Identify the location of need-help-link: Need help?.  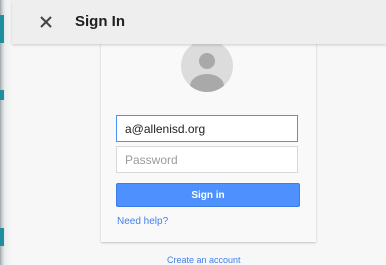
(142, 221).